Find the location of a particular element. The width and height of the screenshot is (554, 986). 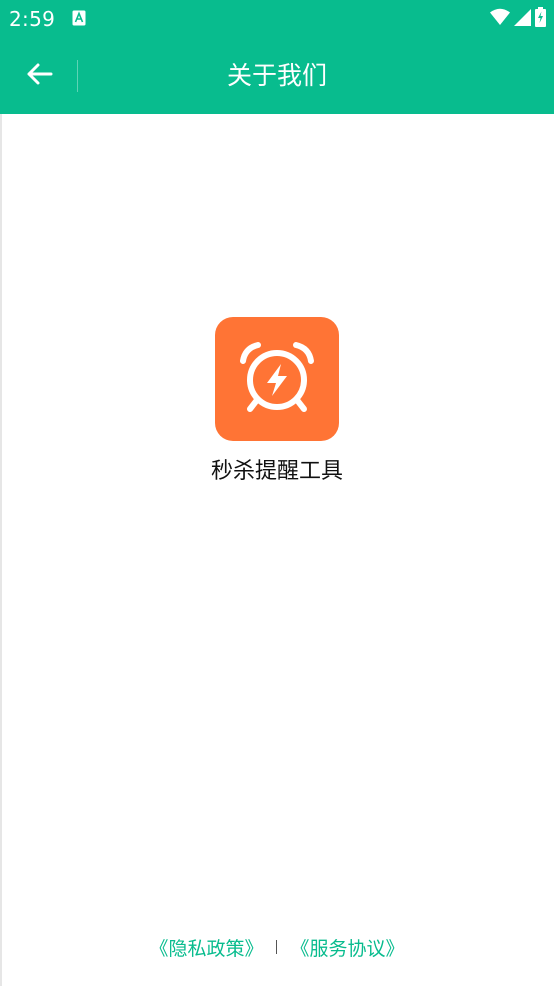

status-icons is located at coordinates (518, 19).